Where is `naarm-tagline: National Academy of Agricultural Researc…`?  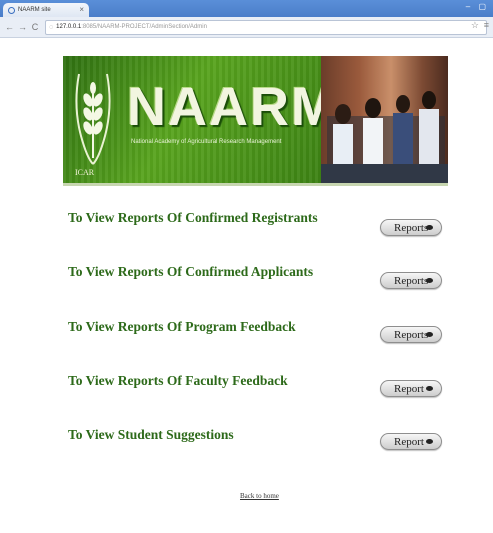 naarm-tagline: National Academy of Agricultural Researc… is located at coordinates (206, 142).